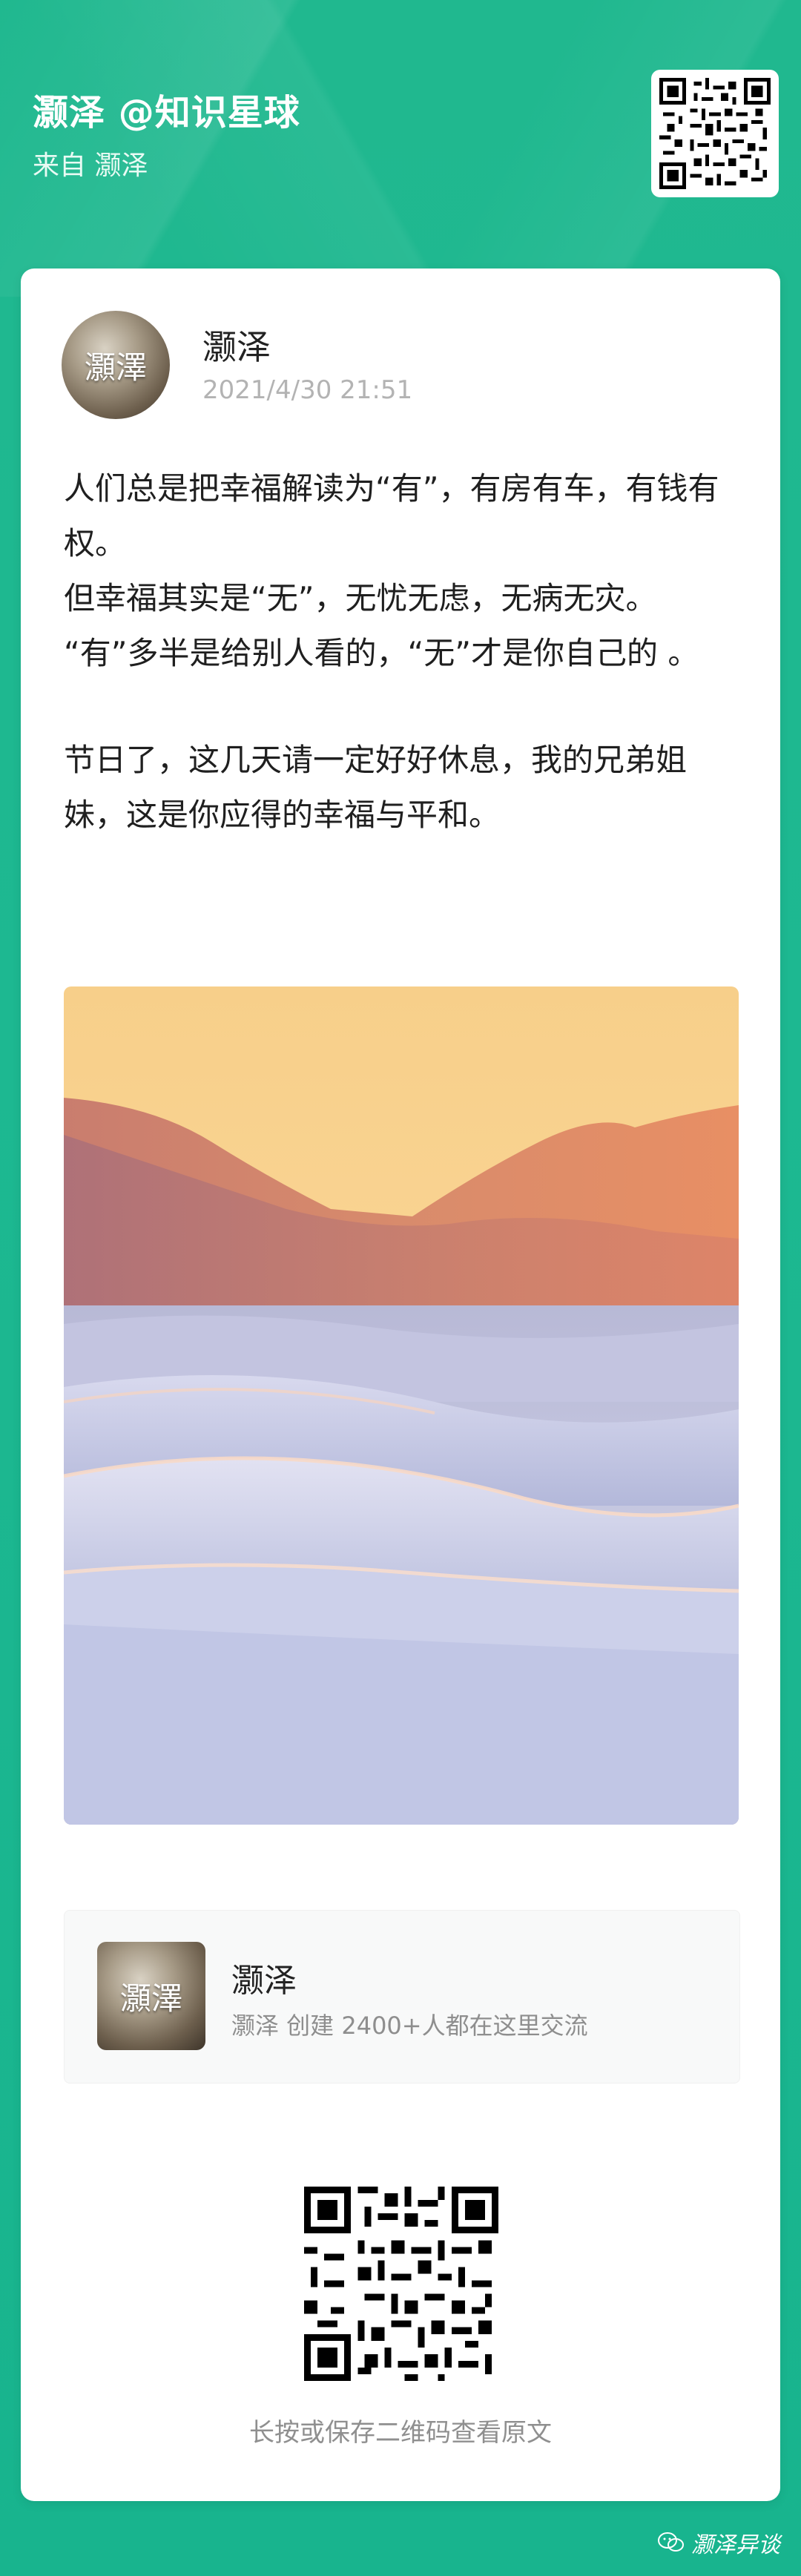  What do you see at coordinates (166, 113) in the screenshot?
I see `page-title: 灏泽 @知识星球` at bounding box center [166, 113].